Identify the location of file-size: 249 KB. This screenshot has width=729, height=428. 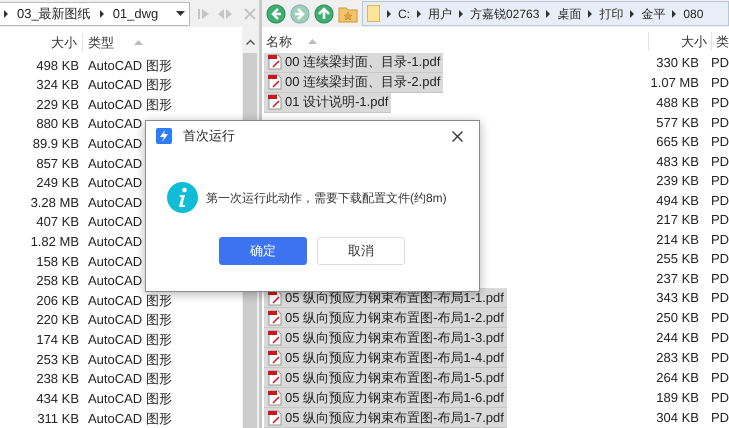
(57, 183).